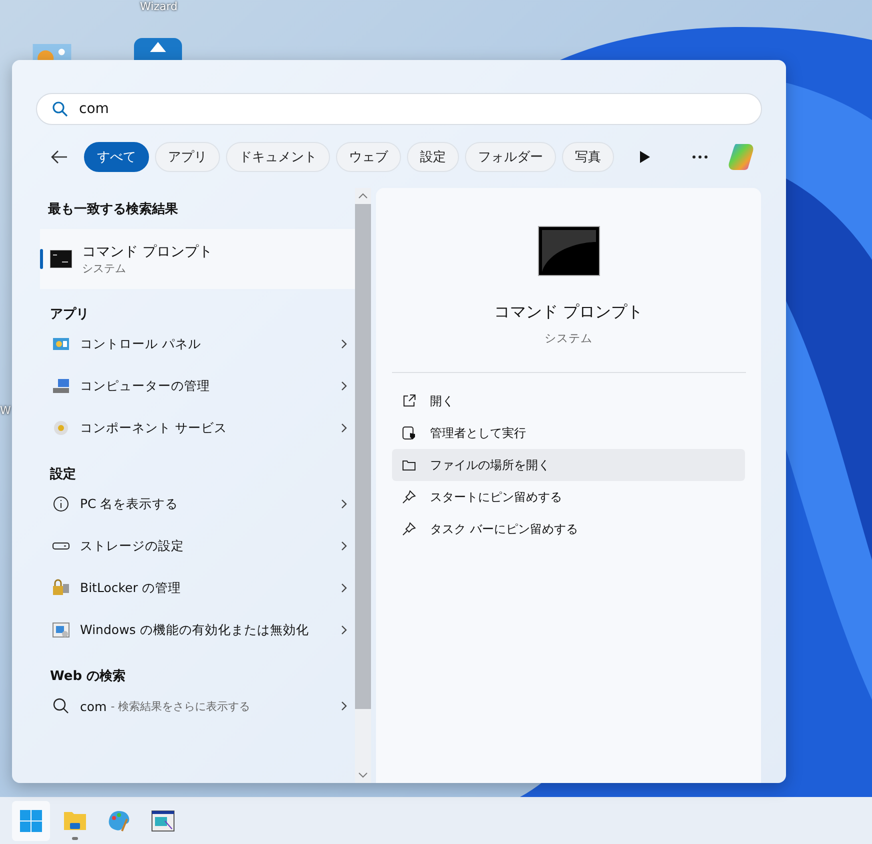 The width and height of the screenshot is (872, 844). Describe the element at coordinates (113, 209) in the screenshot. I see `section-heading: 最も一致する検索結果` at that location.